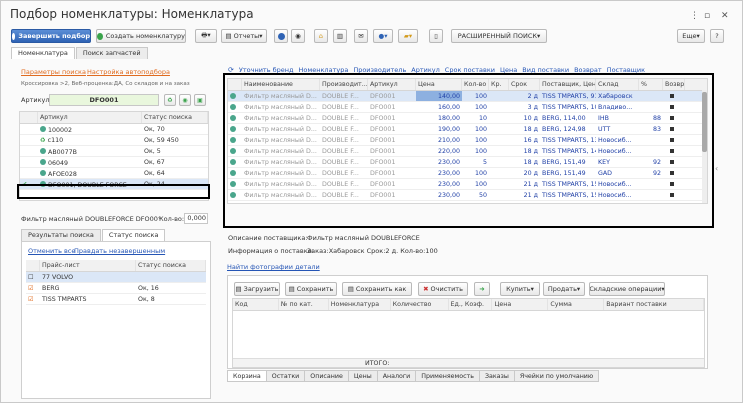 The height and width of the screenshot is (403, 743). I want to click on bottom-tab: Ячейки по умолчанию, so click(556, 376).